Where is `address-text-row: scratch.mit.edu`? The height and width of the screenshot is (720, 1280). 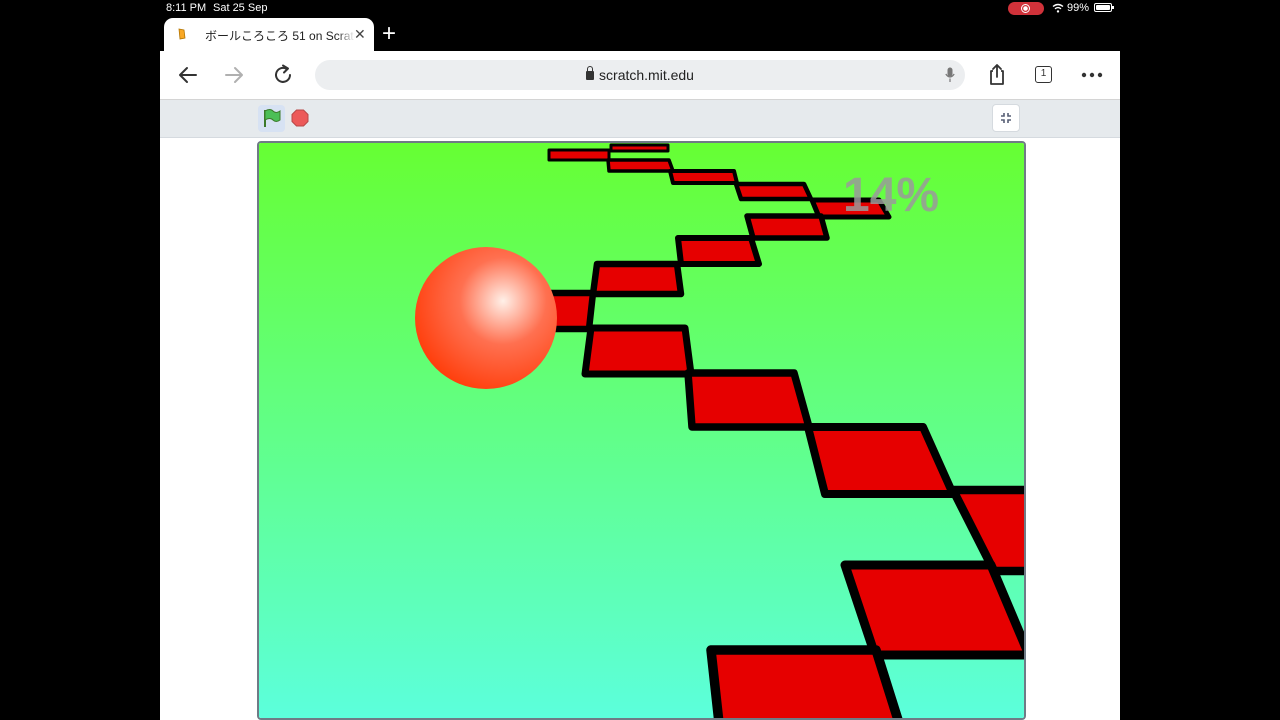
address-text-row: scratch.mit.edu is located at coordinates (640, 74).